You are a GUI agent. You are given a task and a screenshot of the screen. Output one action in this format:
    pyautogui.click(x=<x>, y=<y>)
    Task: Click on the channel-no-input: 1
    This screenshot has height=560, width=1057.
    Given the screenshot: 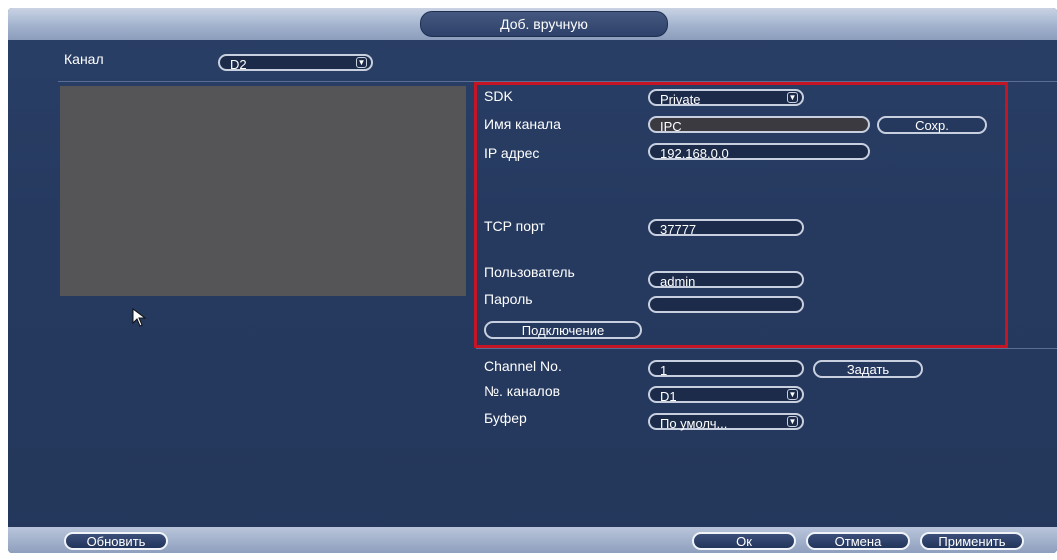 What is the action you would take?
    pyautogui.click(x=726, y=369)
    